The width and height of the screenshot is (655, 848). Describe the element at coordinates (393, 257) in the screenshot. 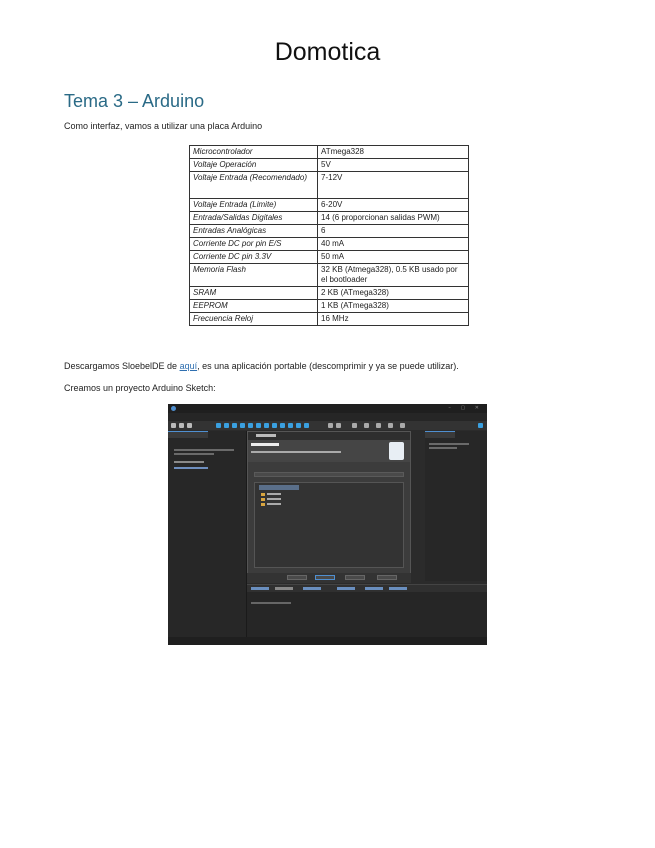

I see `spec-value: 50 mA` at that location.